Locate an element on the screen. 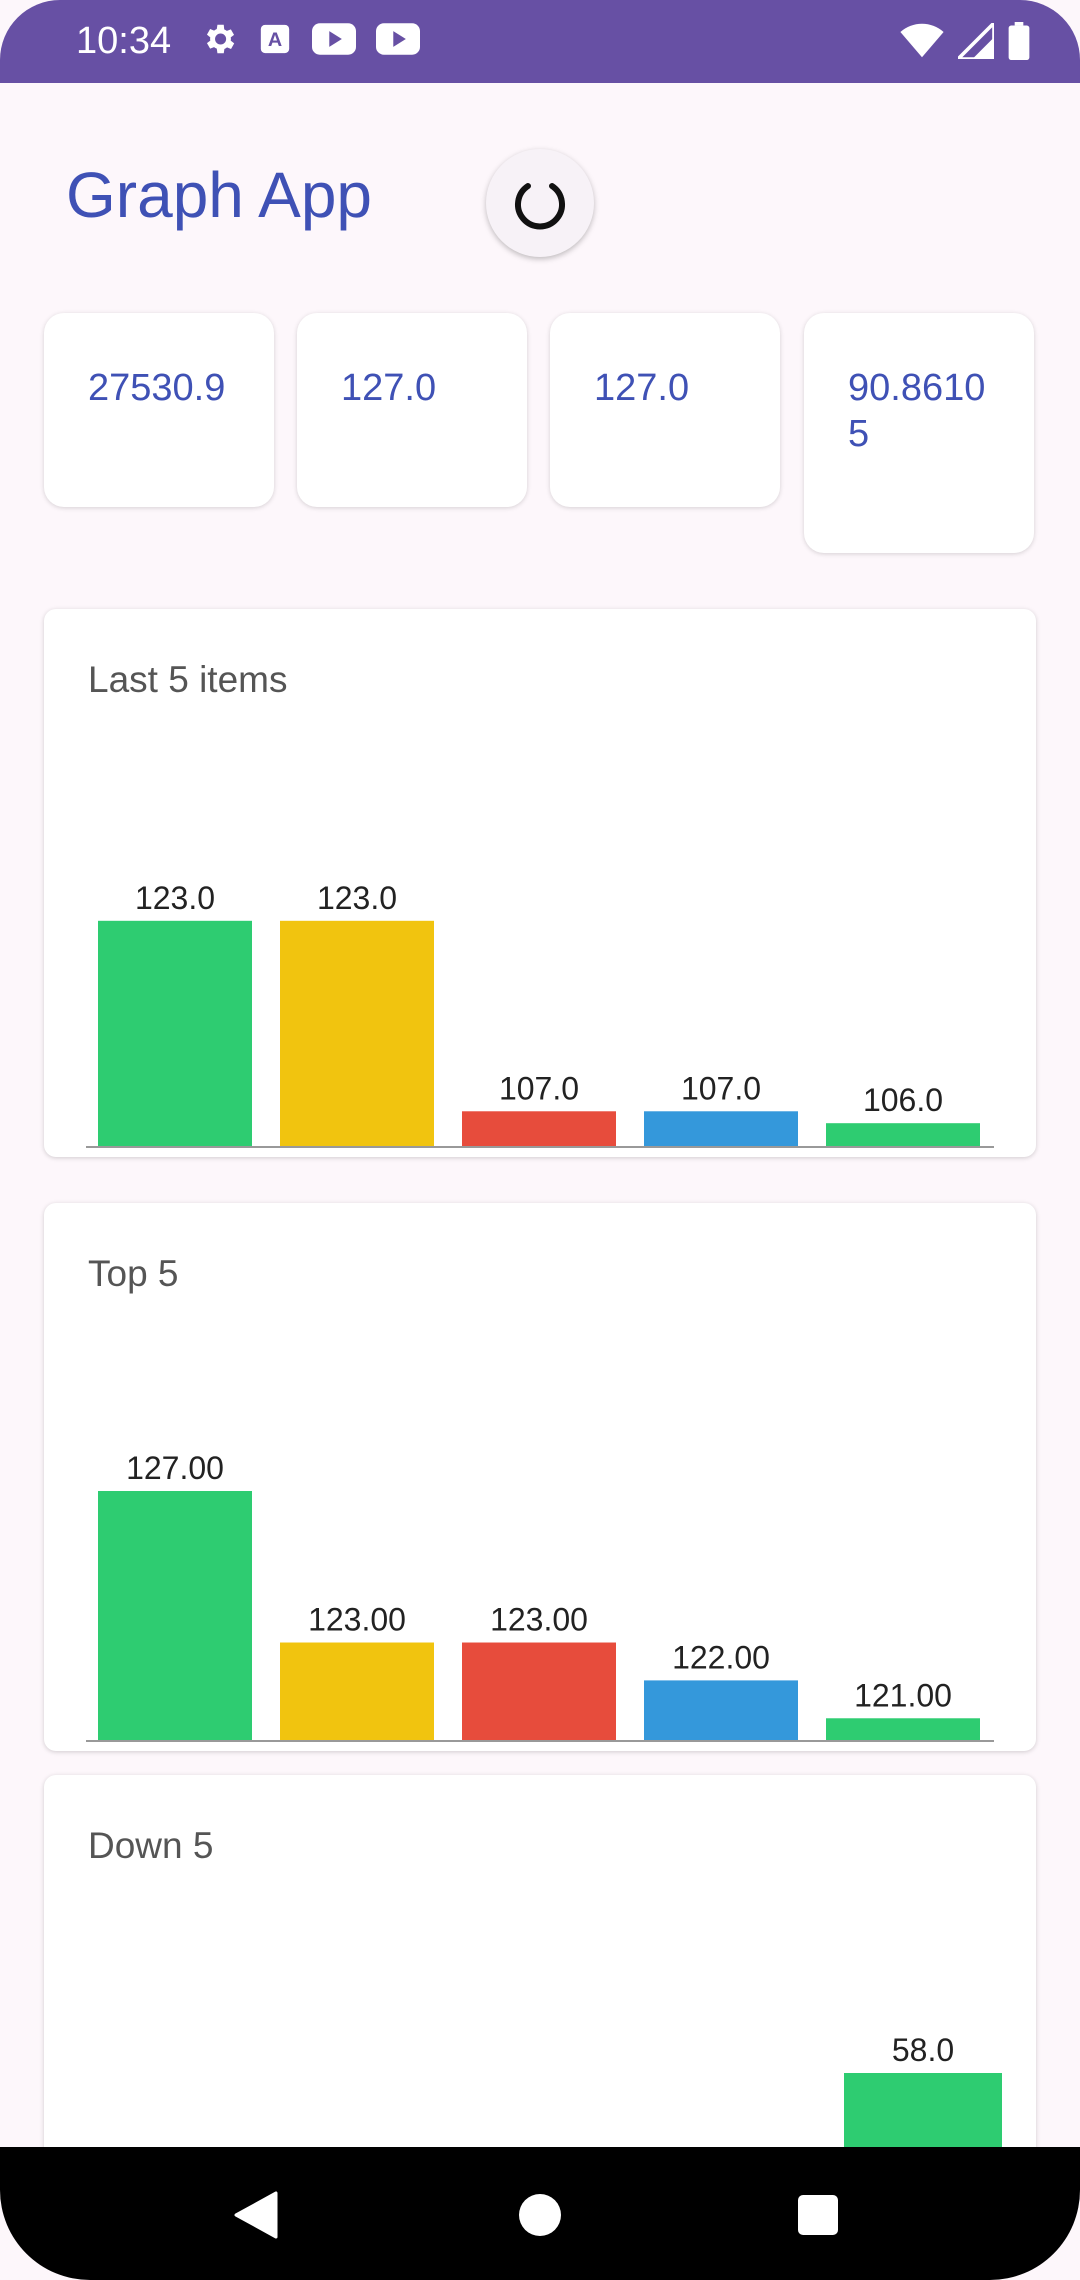 This screenshot has height=2280, width=1080. status-time: 10:34 is located at coordinates (124, 41).